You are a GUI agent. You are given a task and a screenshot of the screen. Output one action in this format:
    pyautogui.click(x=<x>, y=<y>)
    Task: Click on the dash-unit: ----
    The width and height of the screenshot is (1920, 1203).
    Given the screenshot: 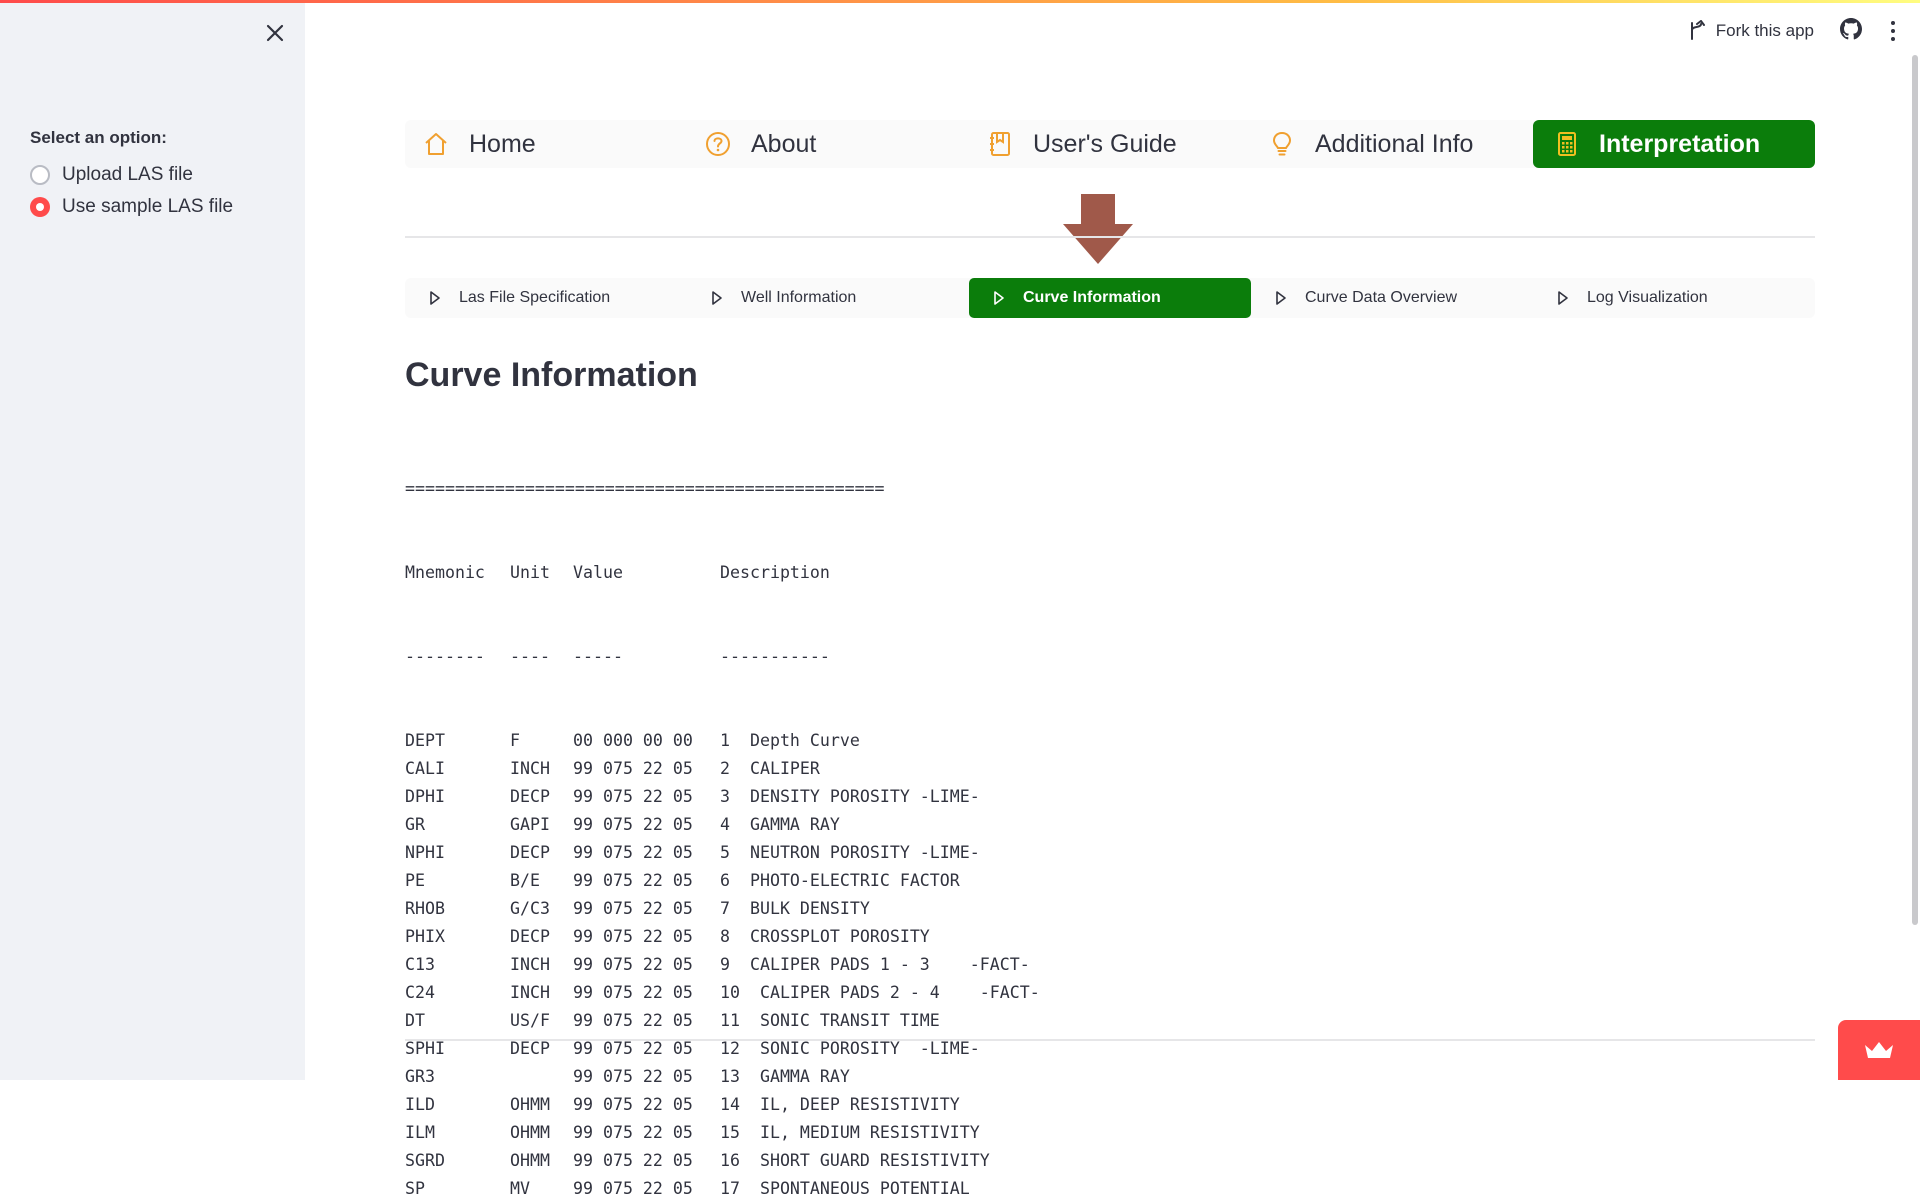 What is the action you would take?
    pyautogui.click(x=541, y=657)
    